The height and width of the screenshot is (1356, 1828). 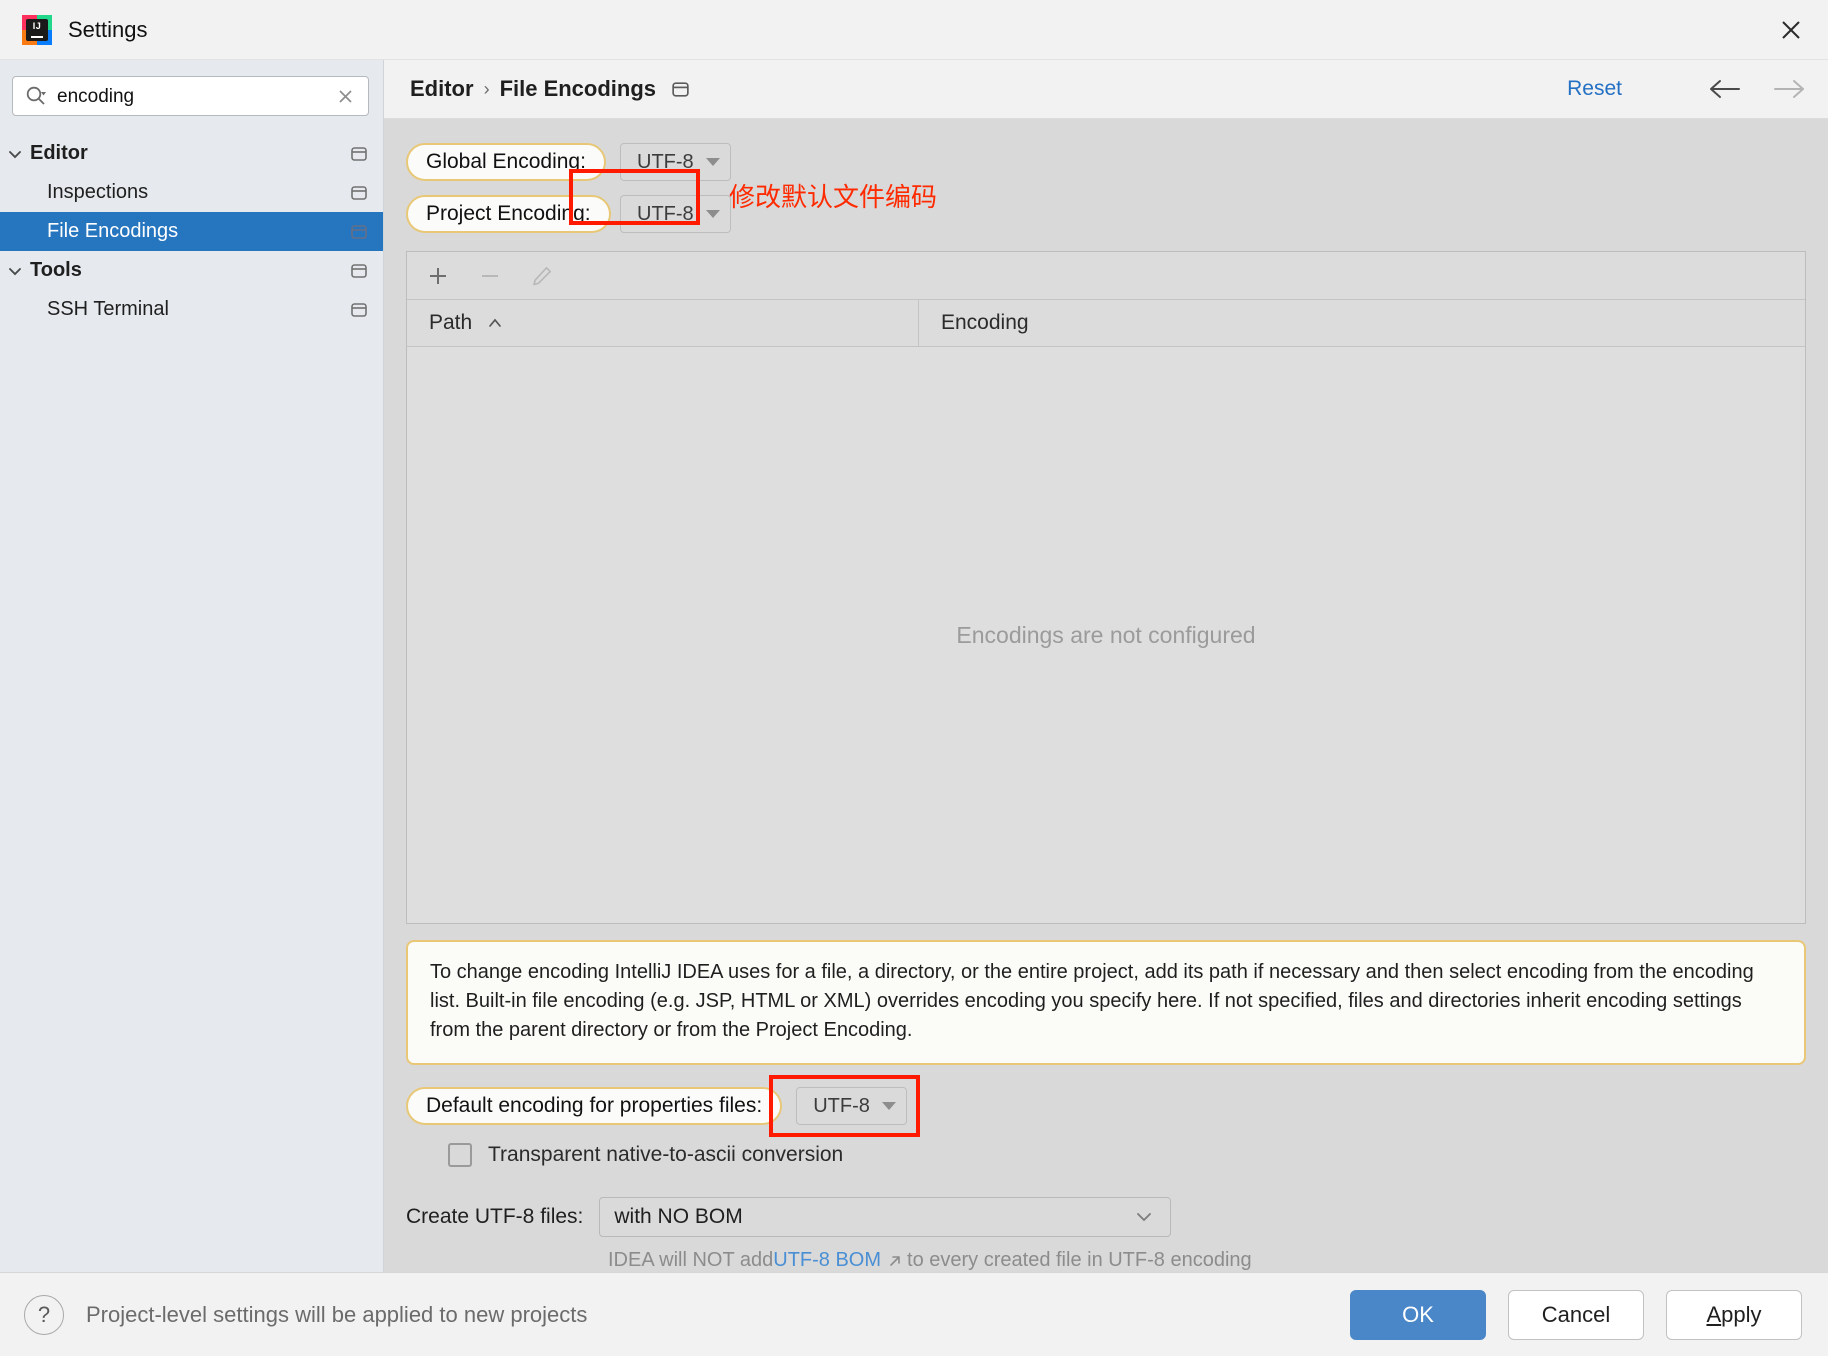 I want to click on question-mark-icon: ?, so click(x=44, y=1314).